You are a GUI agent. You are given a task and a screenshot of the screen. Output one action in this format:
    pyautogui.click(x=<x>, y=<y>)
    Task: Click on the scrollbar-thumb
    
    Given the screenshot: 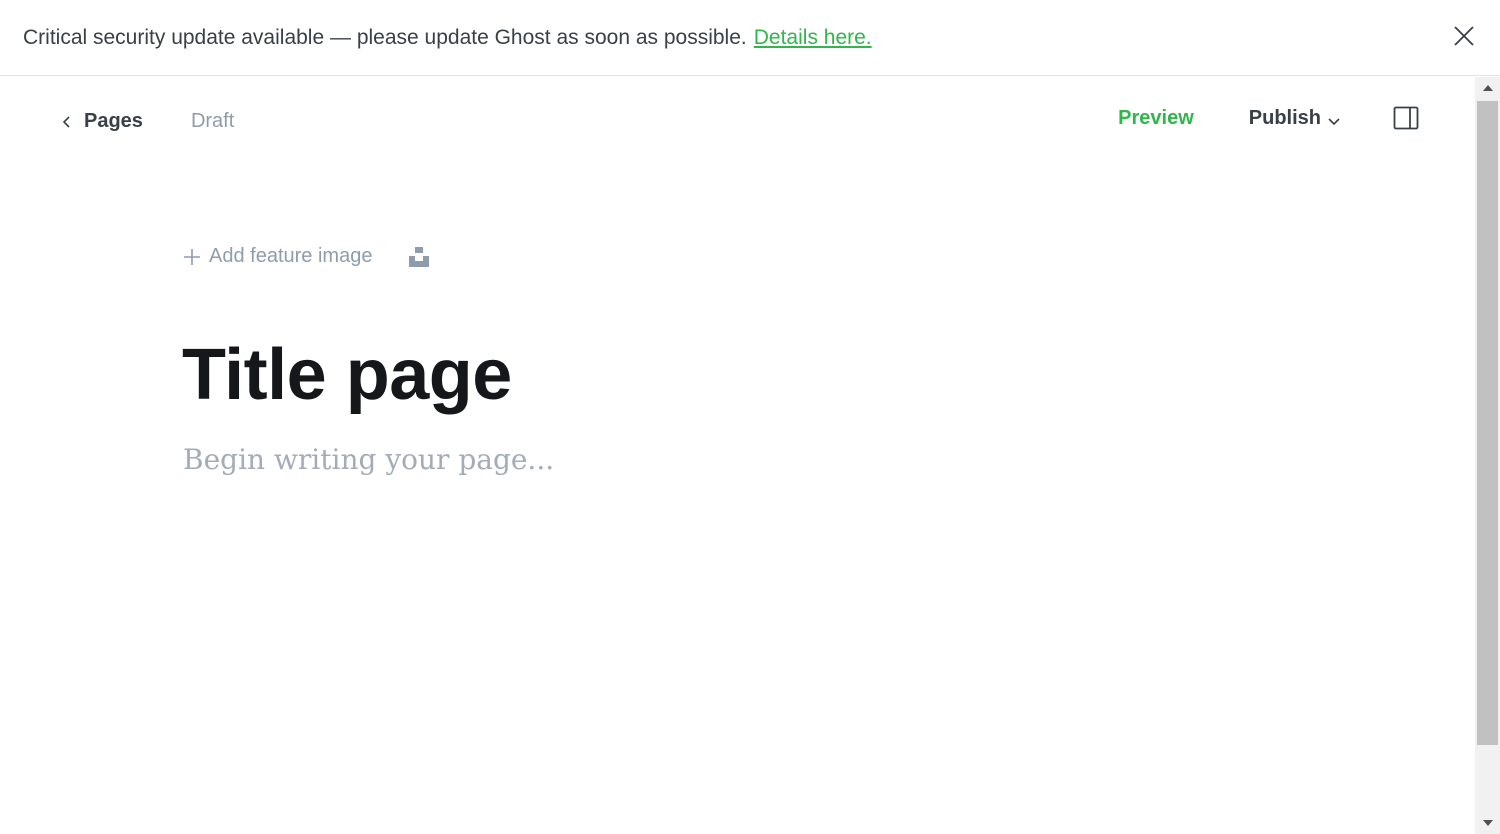 What is the action you would take?
    pyautogui.click(x=1487, y=423)
    